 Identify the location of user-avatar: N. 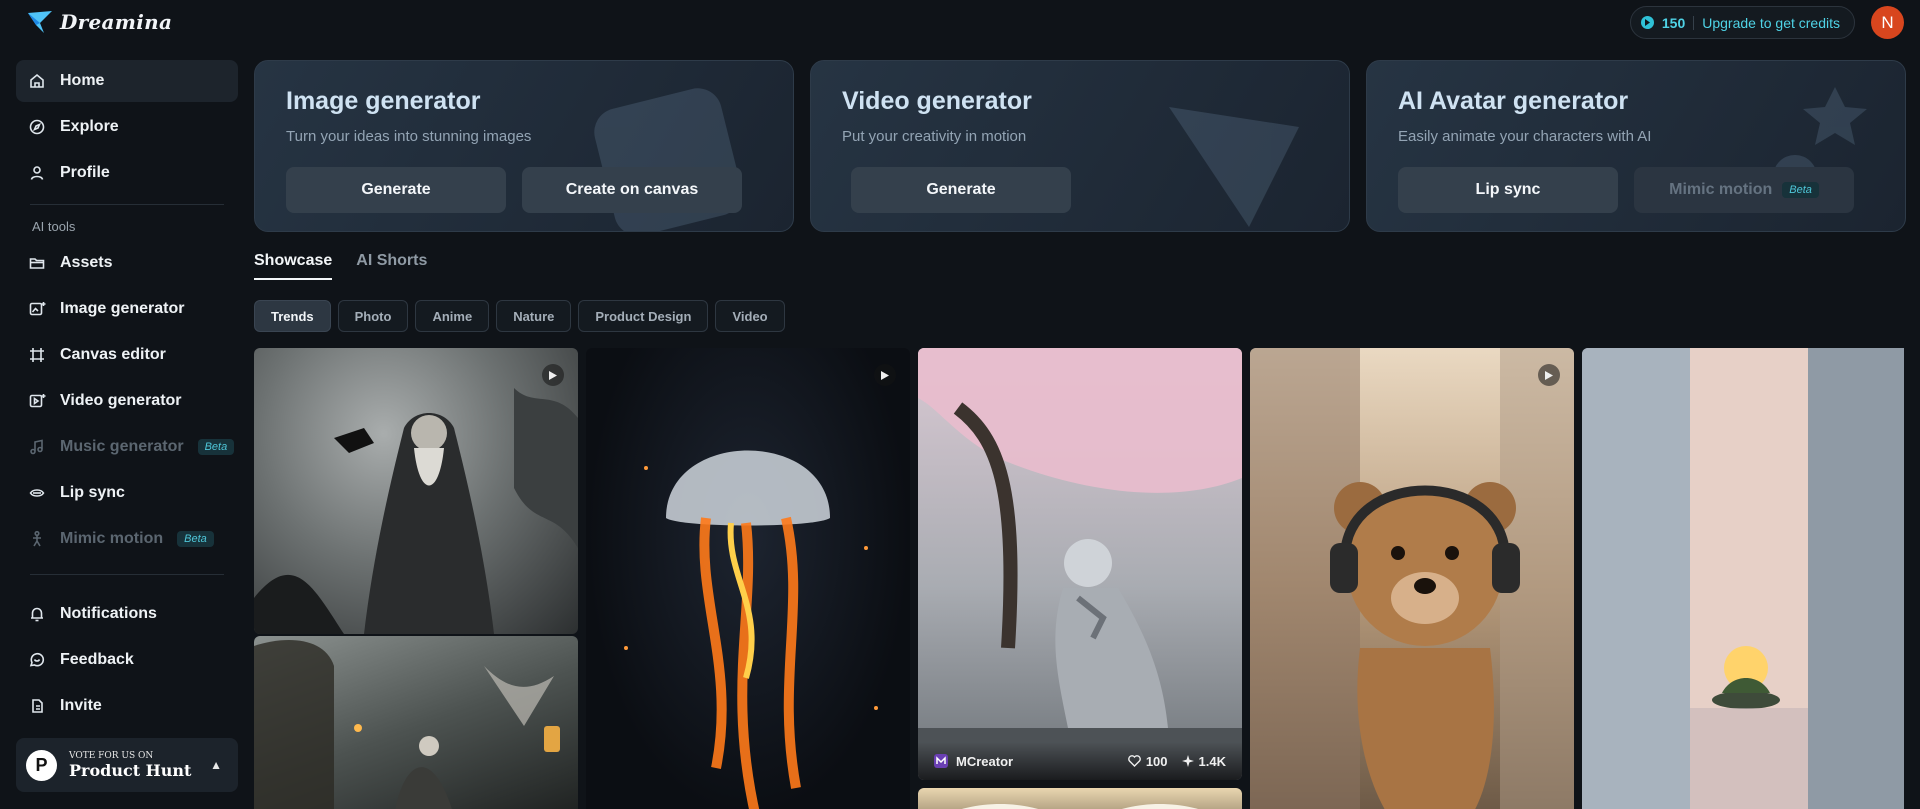
(1887, 22).